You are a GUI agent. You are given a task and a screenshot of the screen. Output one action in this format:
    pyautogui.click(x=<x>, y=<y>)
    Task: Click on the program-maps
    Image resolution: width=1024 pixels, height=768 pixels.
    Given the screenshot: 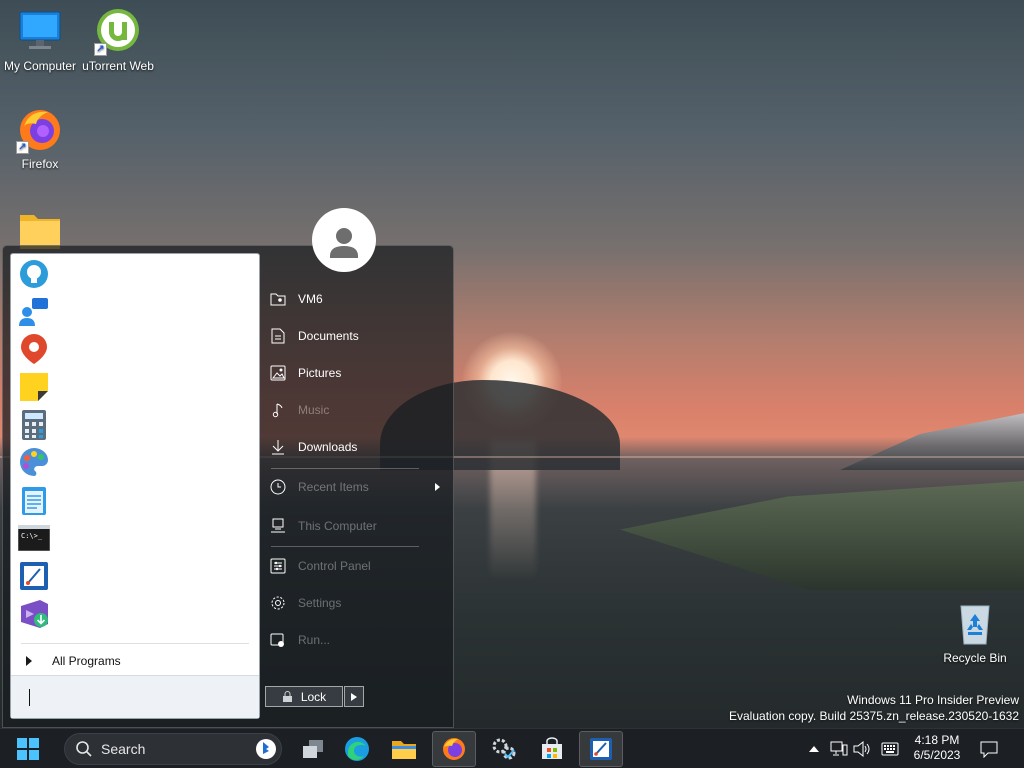 What is the action you would take?
    pyautogui.click(x=34, y=349)
    